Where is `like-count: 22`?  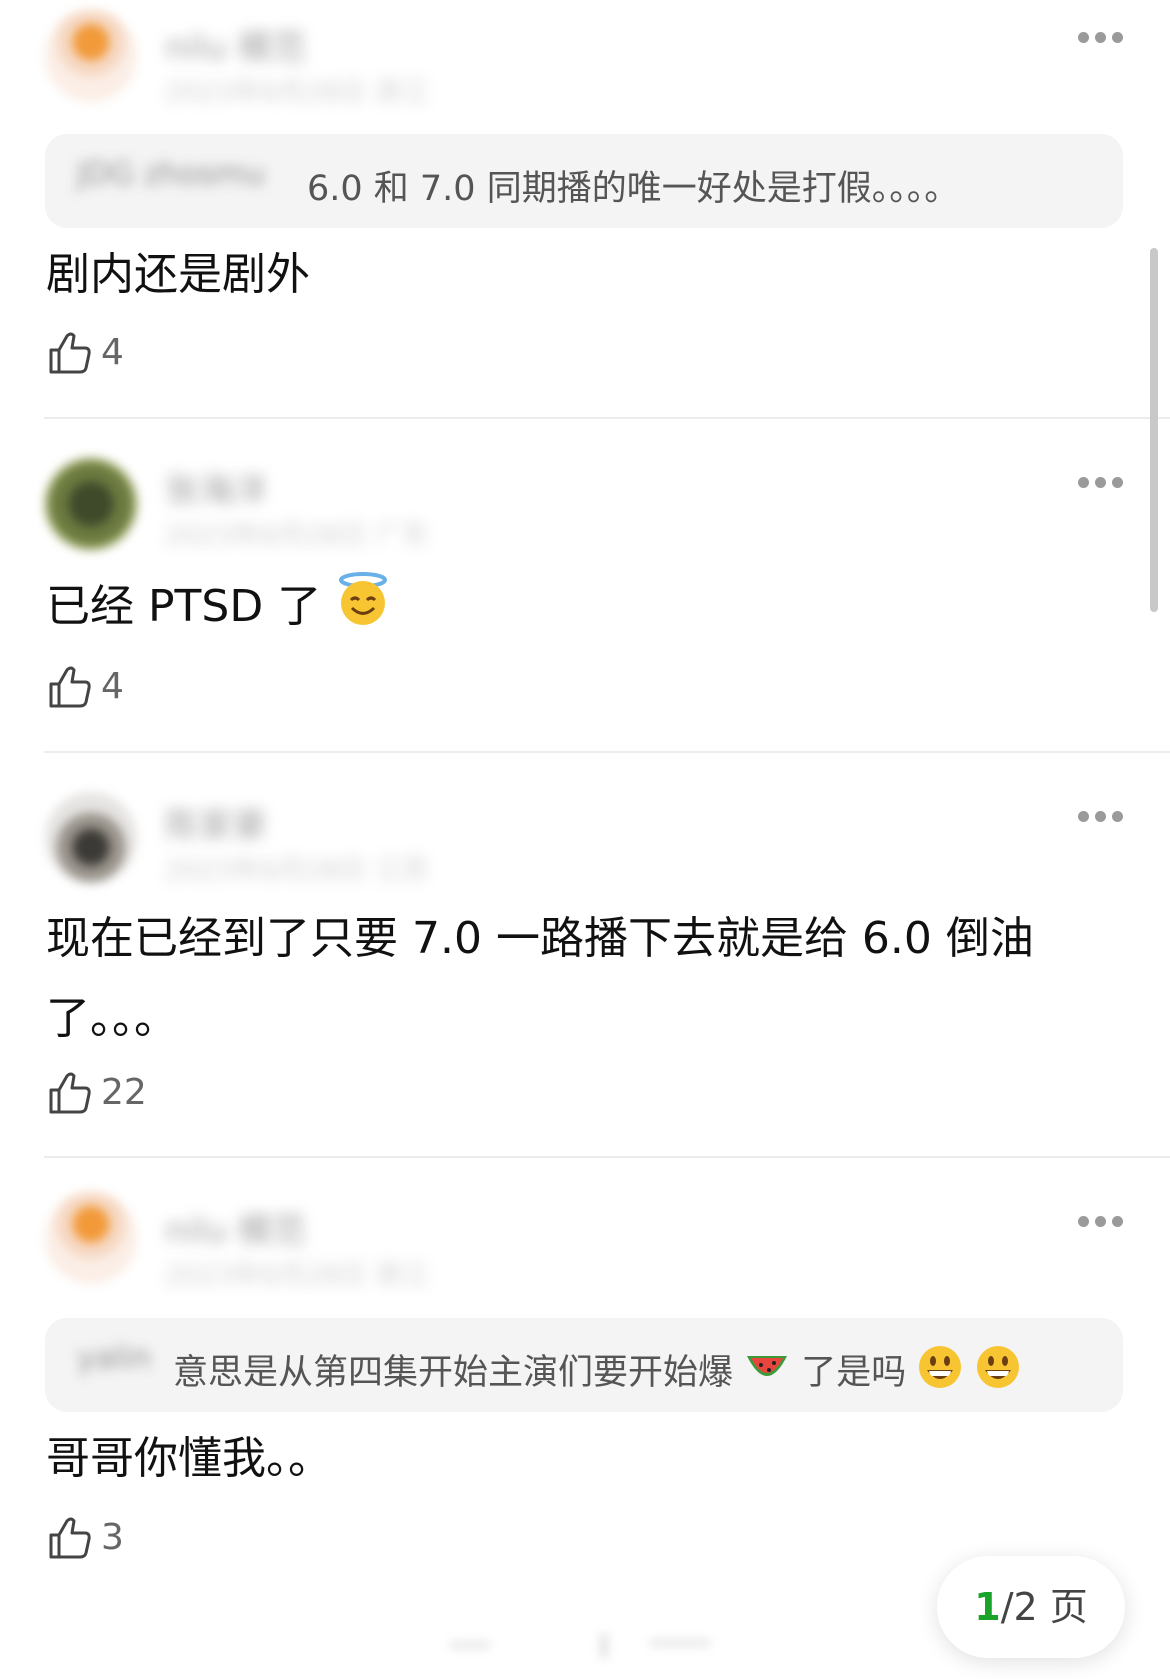
like-count: 22 is located at coordinates (124, 1092).